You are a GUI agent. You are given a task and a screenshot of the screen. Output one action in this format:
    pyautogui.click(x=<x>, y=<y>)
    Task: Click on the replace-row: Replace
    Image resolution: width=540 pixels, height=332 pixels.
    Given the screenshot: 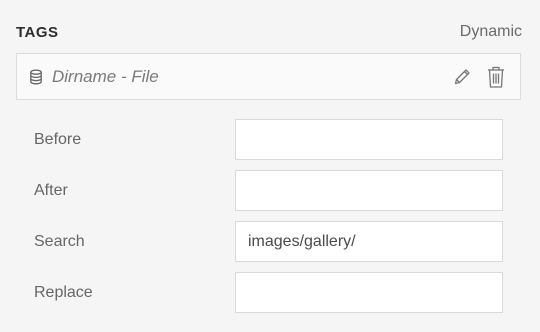 What is the action you would take?
    pyautogui.click(x=270, y=292)
    